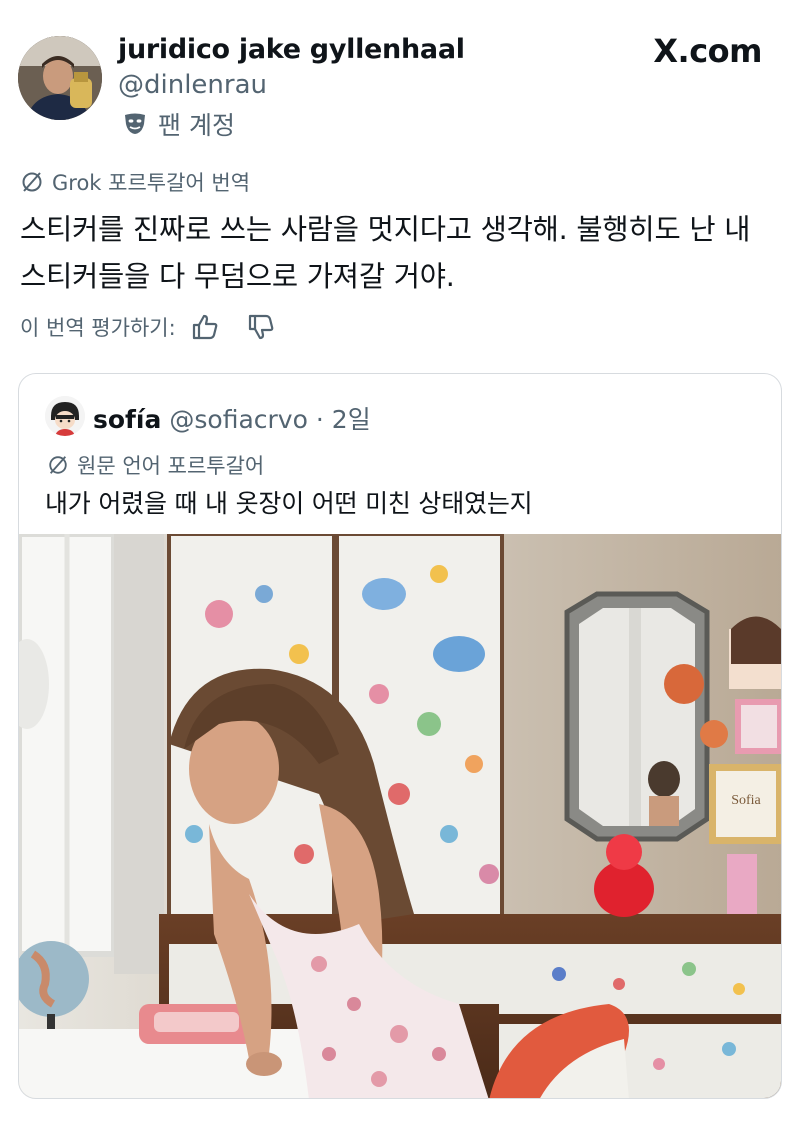 The image size is (800, 1131). I want to click on author-avatar, so click(60, 78).